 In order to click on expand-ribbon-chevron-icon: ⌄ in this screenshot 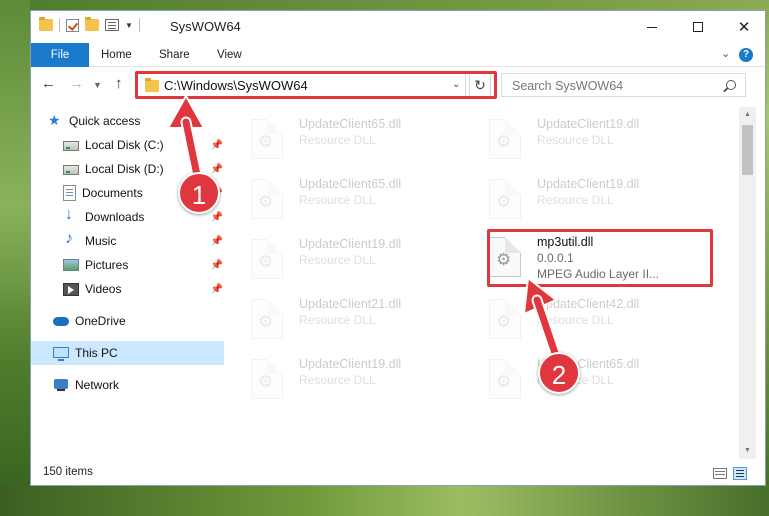, I will do `click(725, 53)`.